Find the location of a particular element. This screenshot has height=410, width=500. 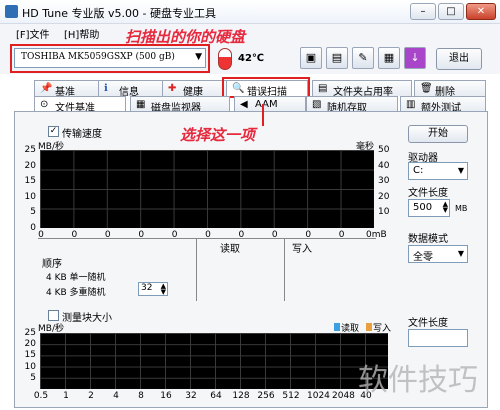

y-axis-right-tick: 50 is located at coordinates (384, 150).